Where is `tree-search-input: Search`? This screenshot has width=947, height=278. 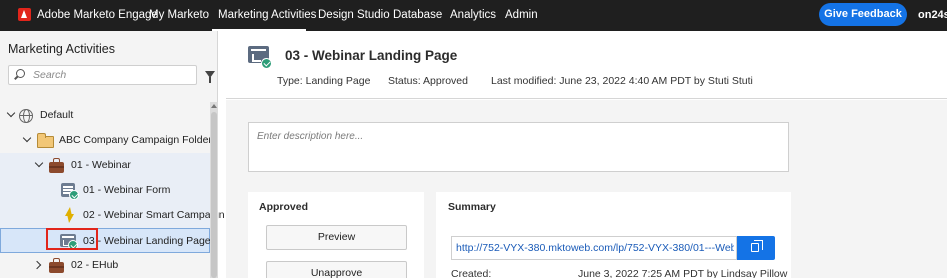 tree-search-input: Search is located at coordinates (102, 75).